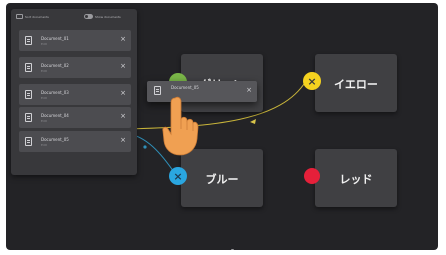 This screenshot has height=255, width=446. What do you see at coordinates (253, 121) in the screenshot?
I see `wire-arrow-icon` at bounding box center [253, 121].